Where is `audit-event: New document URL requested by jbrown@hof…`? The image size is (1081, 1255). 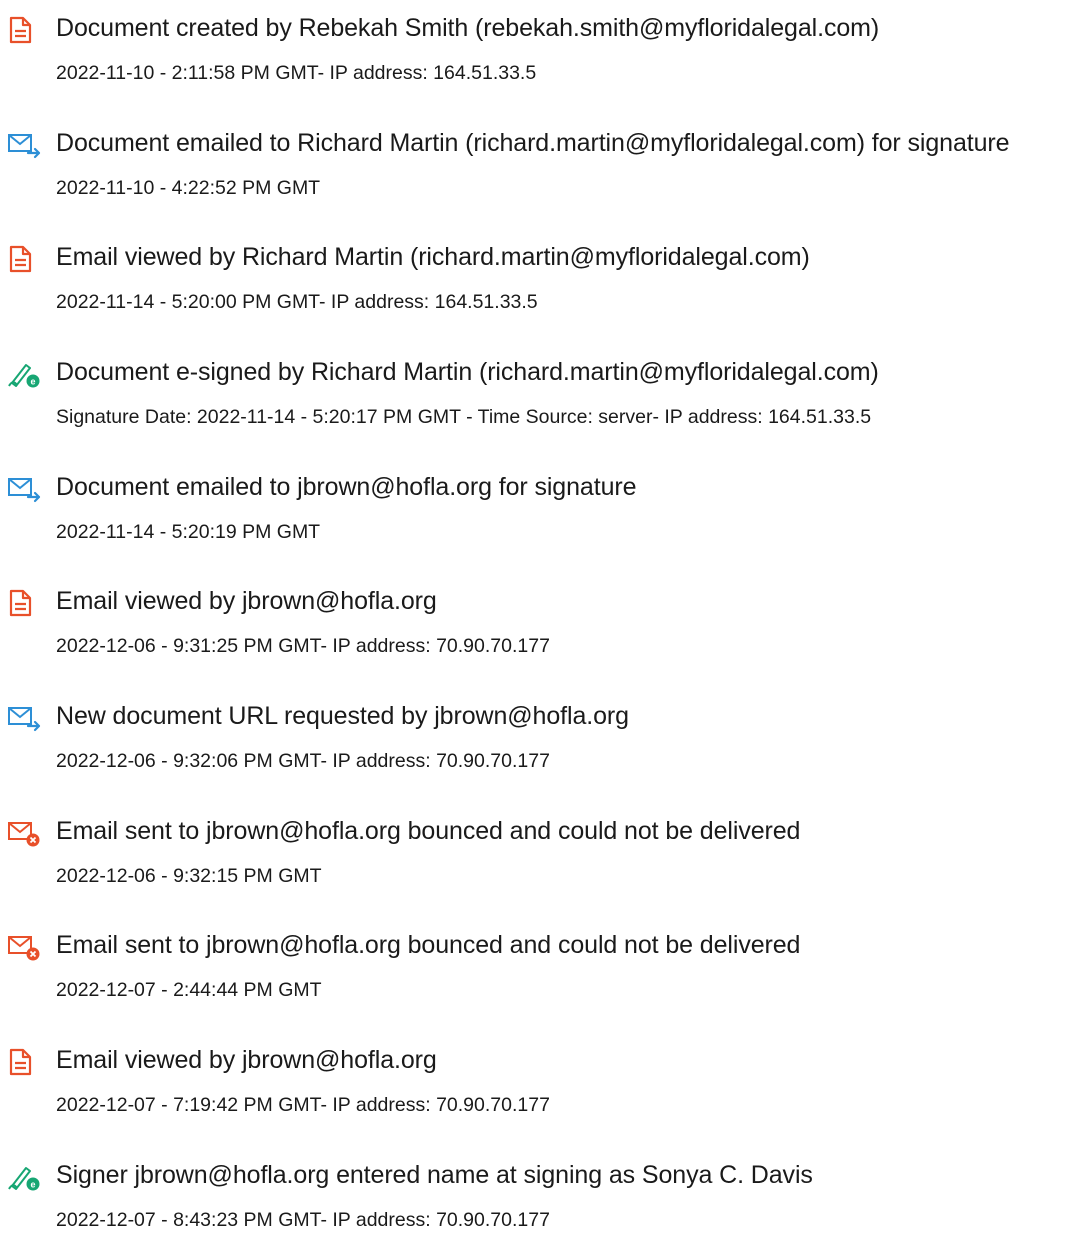
audit-event: New document URL requested by jbrown@hof… is located at coordinates (540, 746).